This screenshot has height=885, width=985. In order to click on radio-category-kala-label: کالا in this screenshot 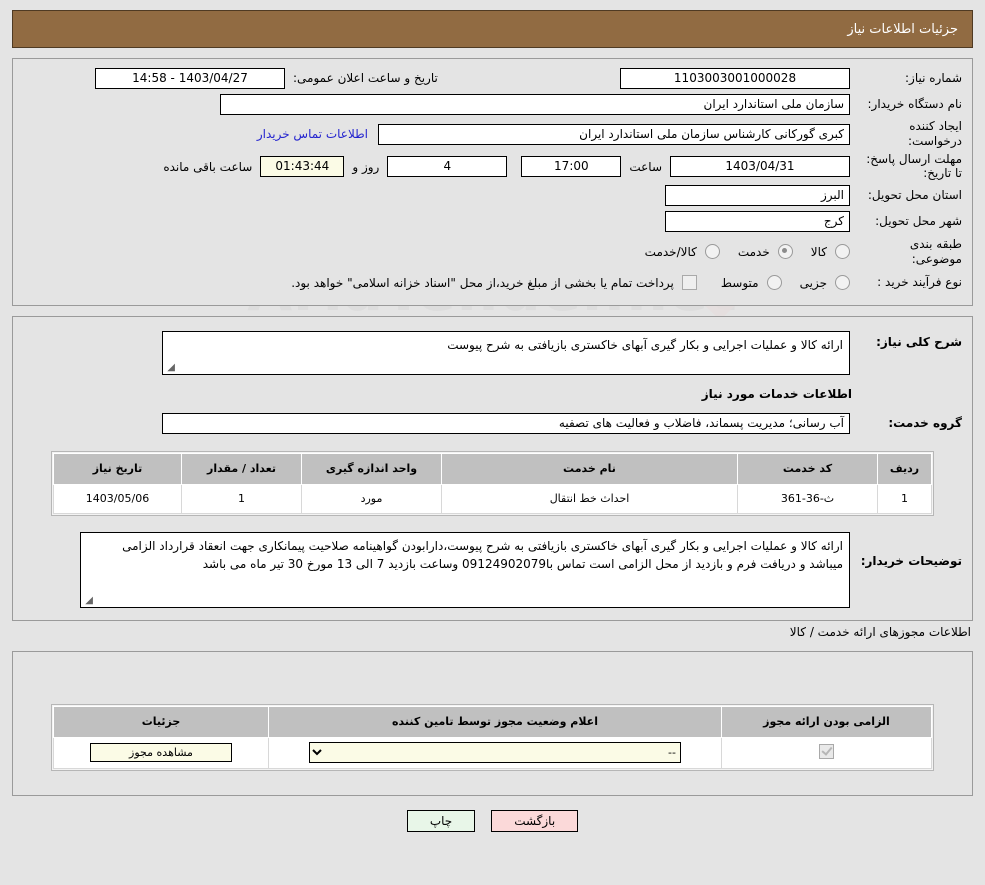, I will do `click(818, 251)`.